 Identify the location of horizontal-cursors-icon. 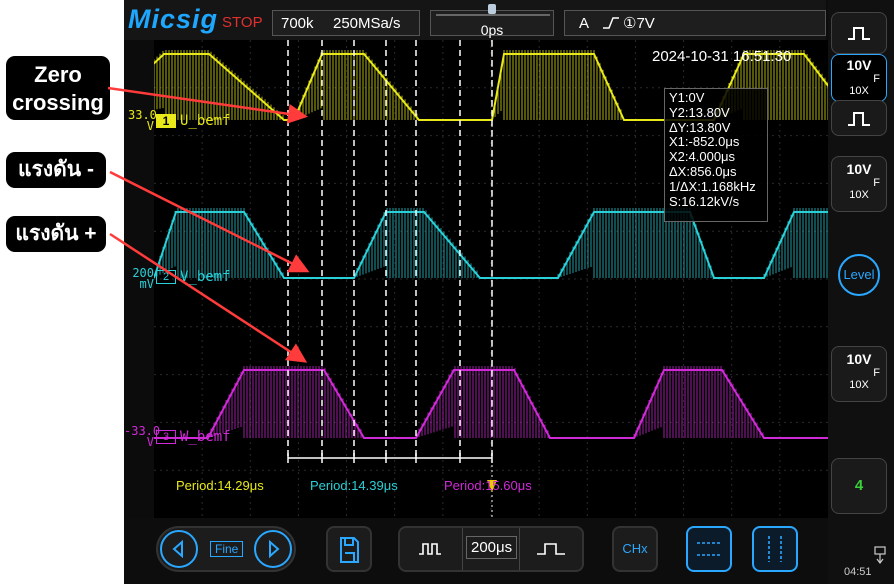
(709, 549).